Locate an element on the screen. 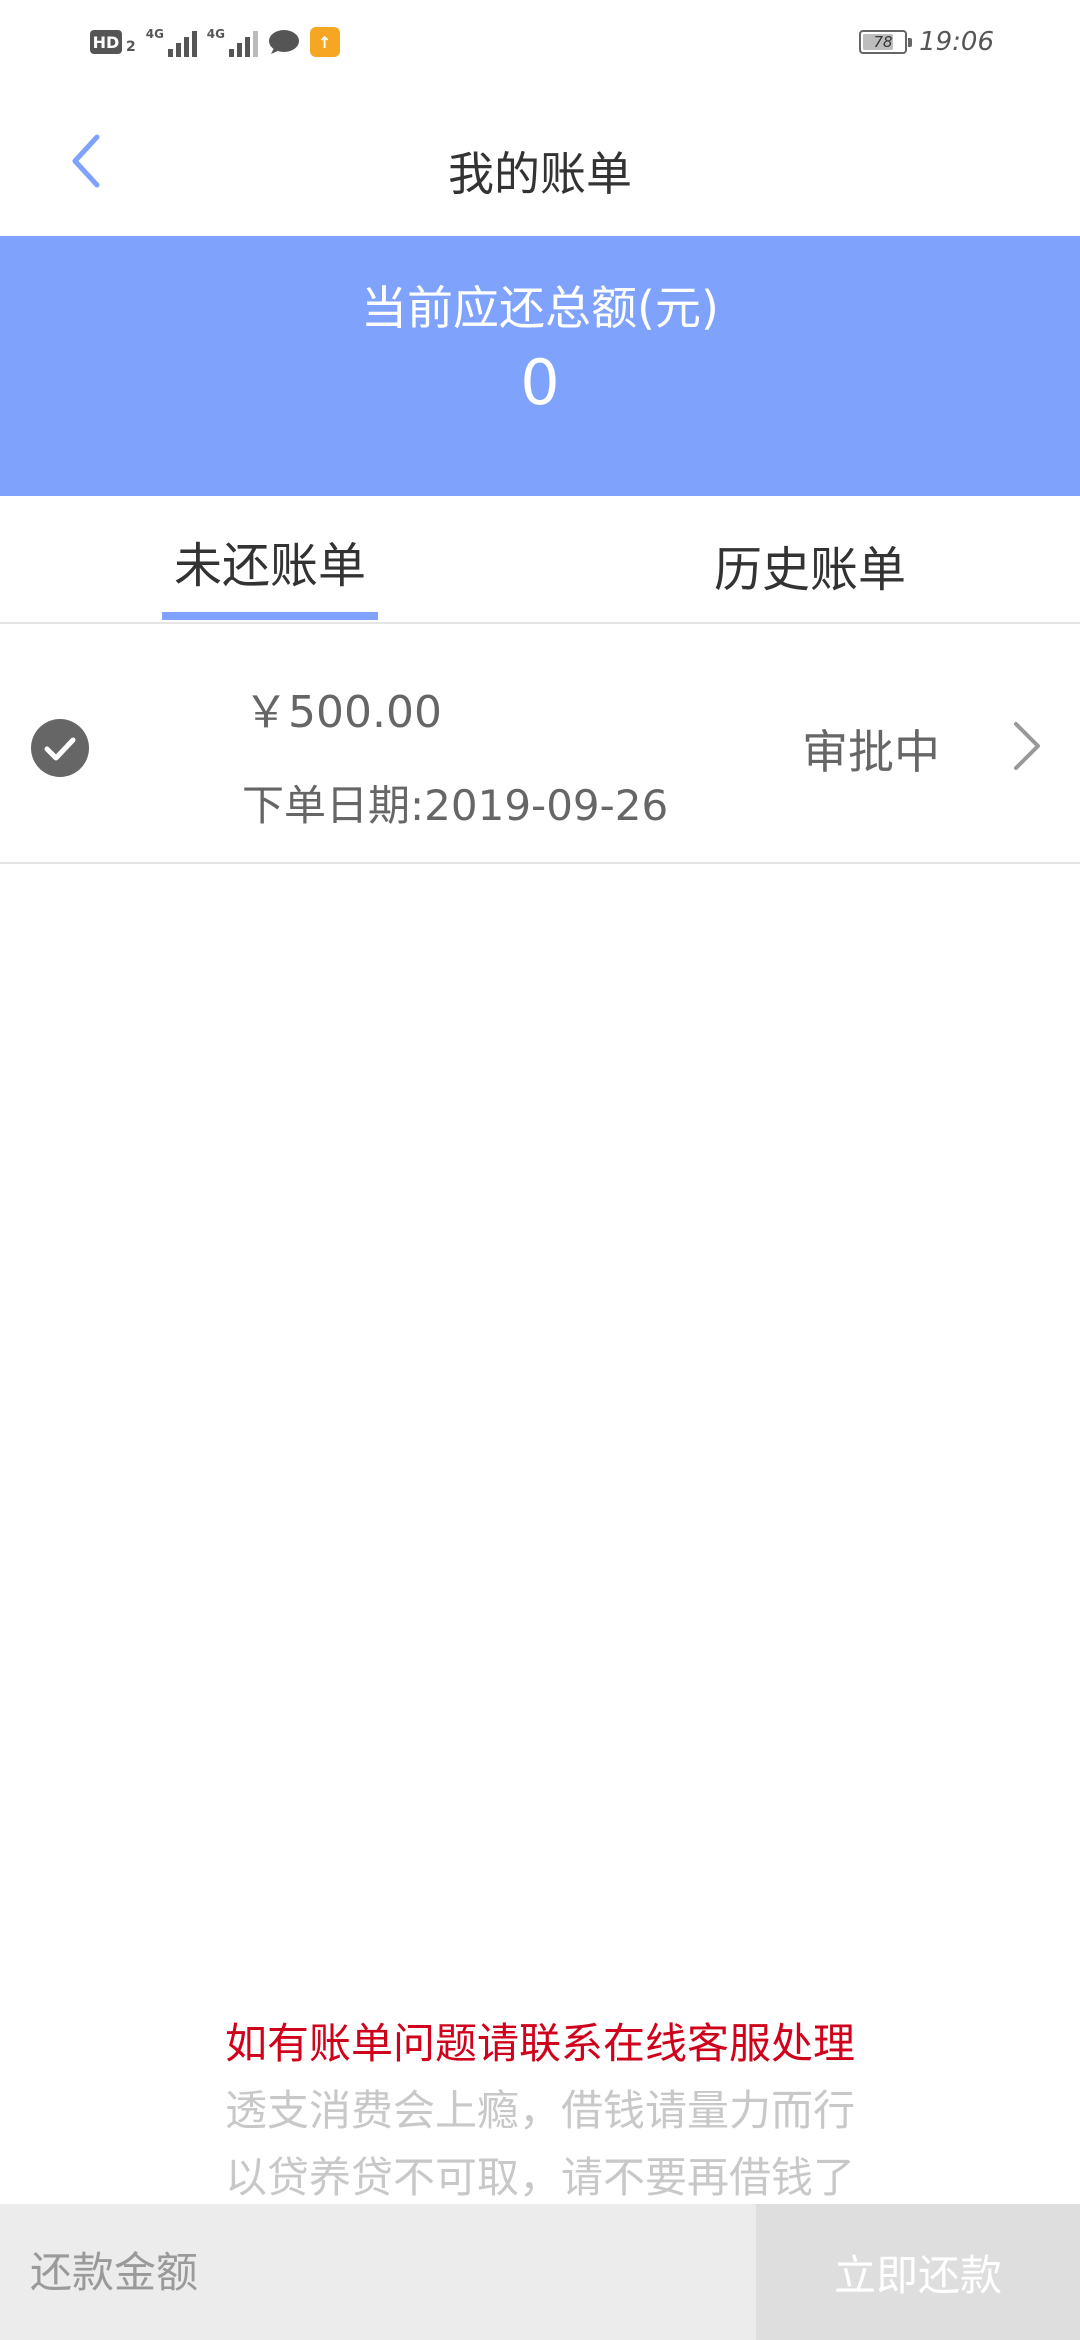 The width and height of the screenshot is (1080, 2340). borrowing-warning-notice-2: 以贷养贷不可取，请不要再借钱了 is located at coordinates (539, 2177).